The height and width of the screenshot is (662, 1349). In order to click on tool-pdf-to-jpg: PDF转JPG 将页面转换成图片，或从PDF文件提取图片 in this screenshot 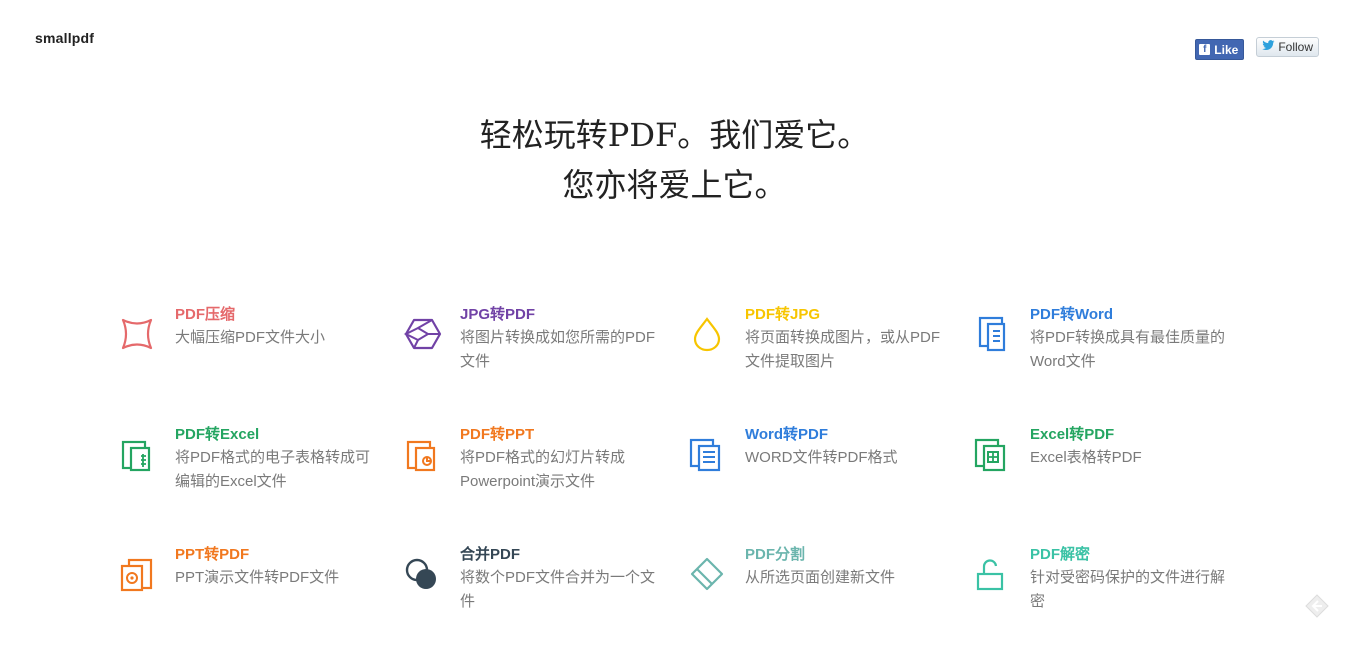, I will do `click(829, 362)`.